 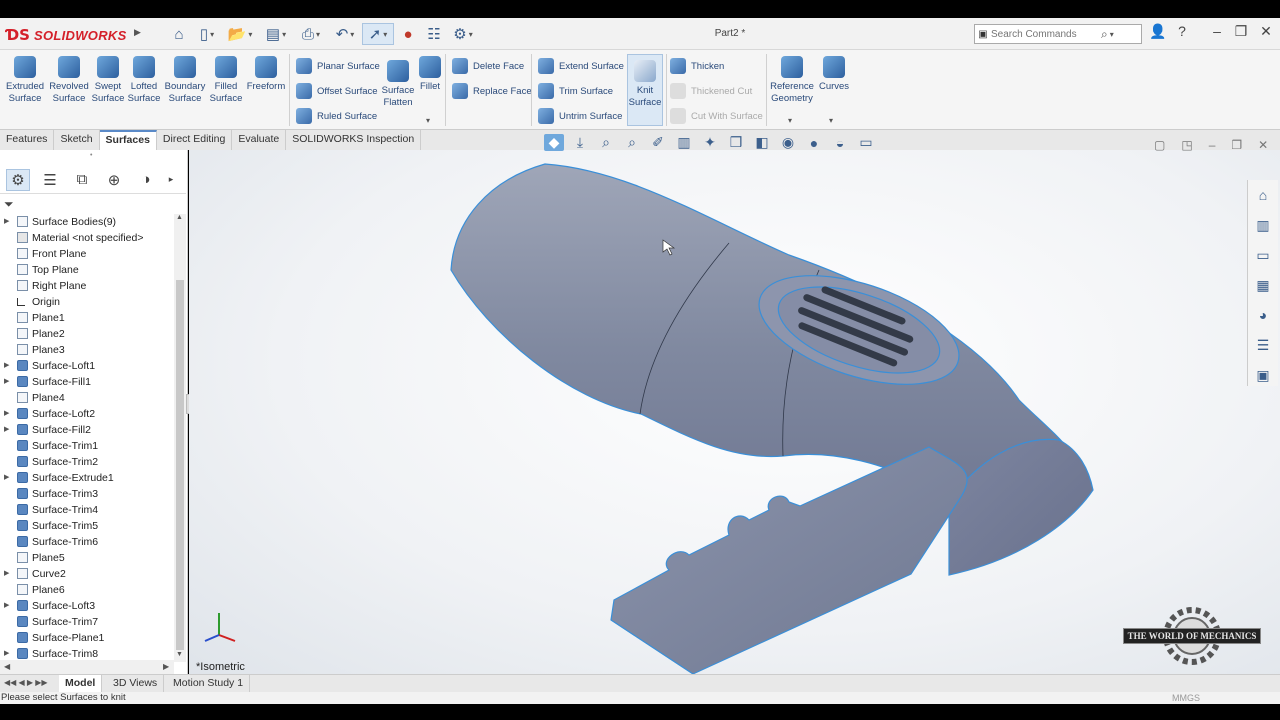 What do you see at coordinates (1217, 31) in the screenshot?
I see `minimize-icon: –` at bounding box center [1217, 31].